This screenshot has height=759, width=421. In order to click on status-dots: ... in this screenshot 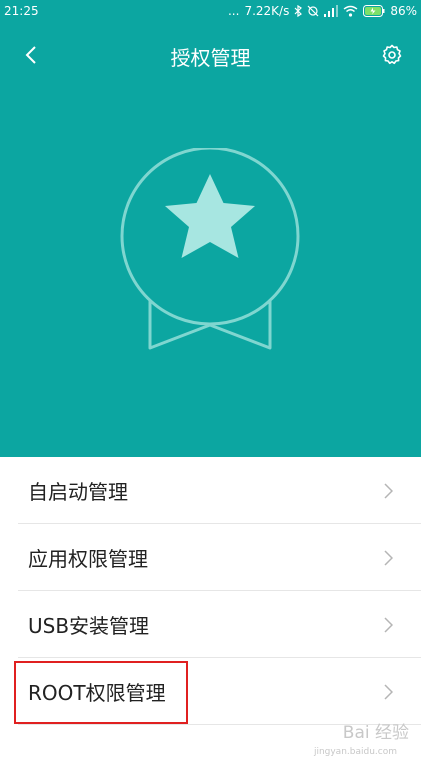, I will do `click(233, 11)`.